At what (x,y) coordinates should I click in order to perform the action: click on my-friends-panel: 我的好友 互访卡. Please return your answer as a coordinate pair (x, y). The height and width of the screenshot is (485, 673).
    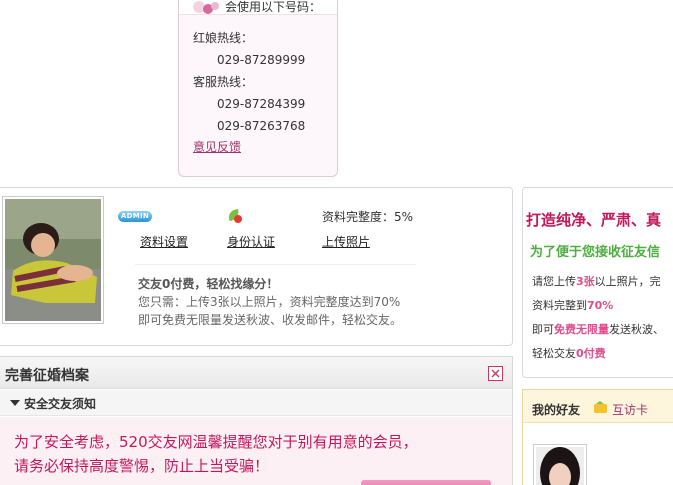
    Looking at the image, I should click on (597, 437).